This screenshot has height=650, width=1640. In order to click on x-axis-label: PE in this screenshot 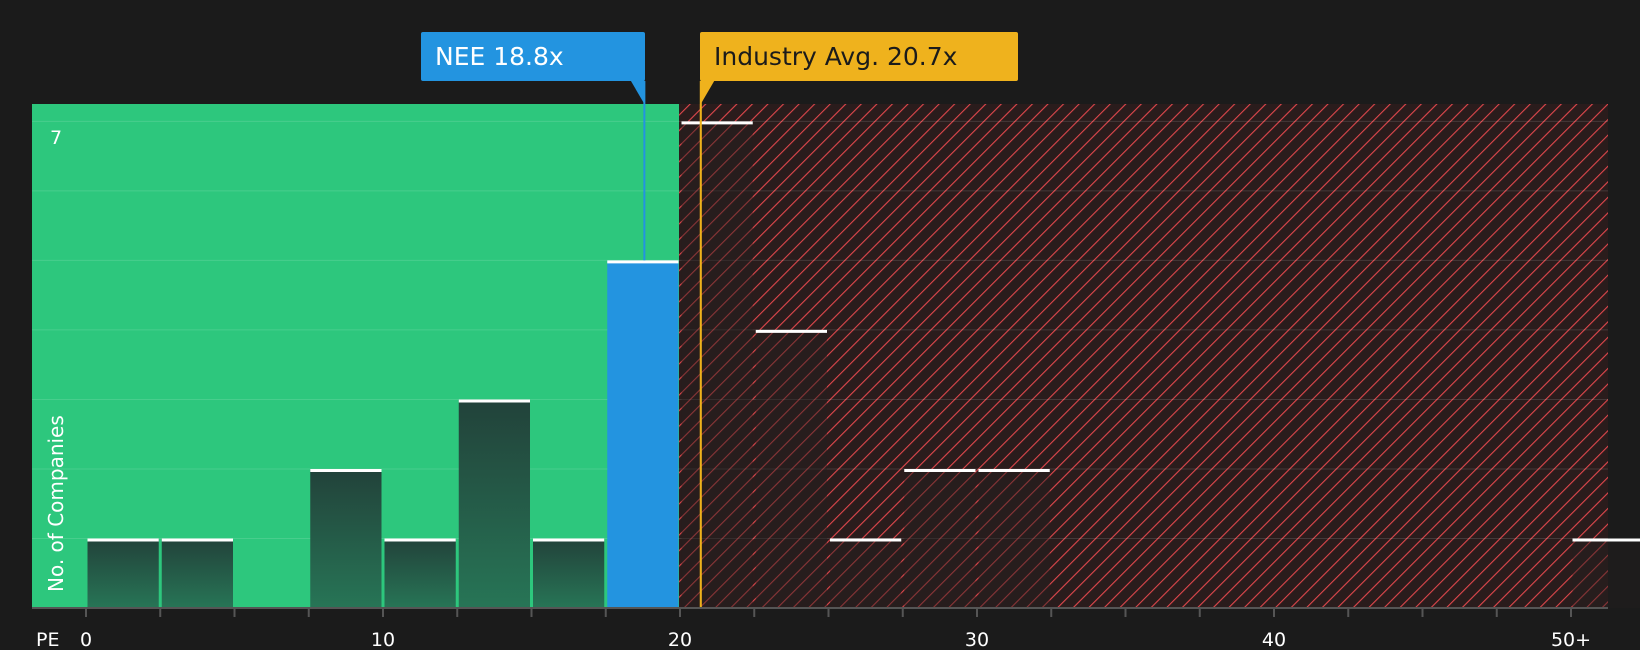, I will do `click(47, 639)`.